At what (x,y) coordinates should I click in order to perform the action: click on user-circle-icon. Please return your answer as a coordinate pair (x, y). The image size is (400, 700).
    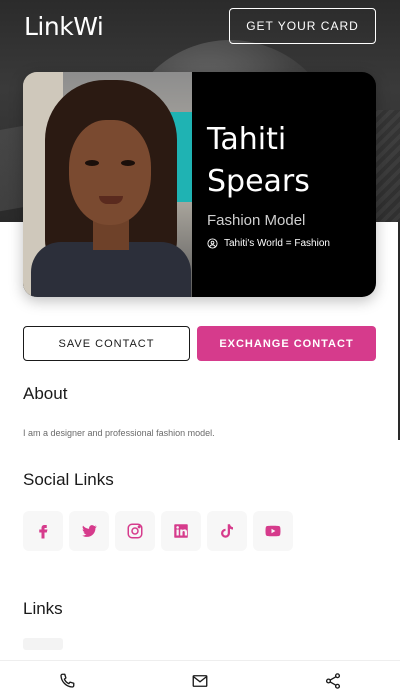
    Looking at the image, I should click on (212, 243).